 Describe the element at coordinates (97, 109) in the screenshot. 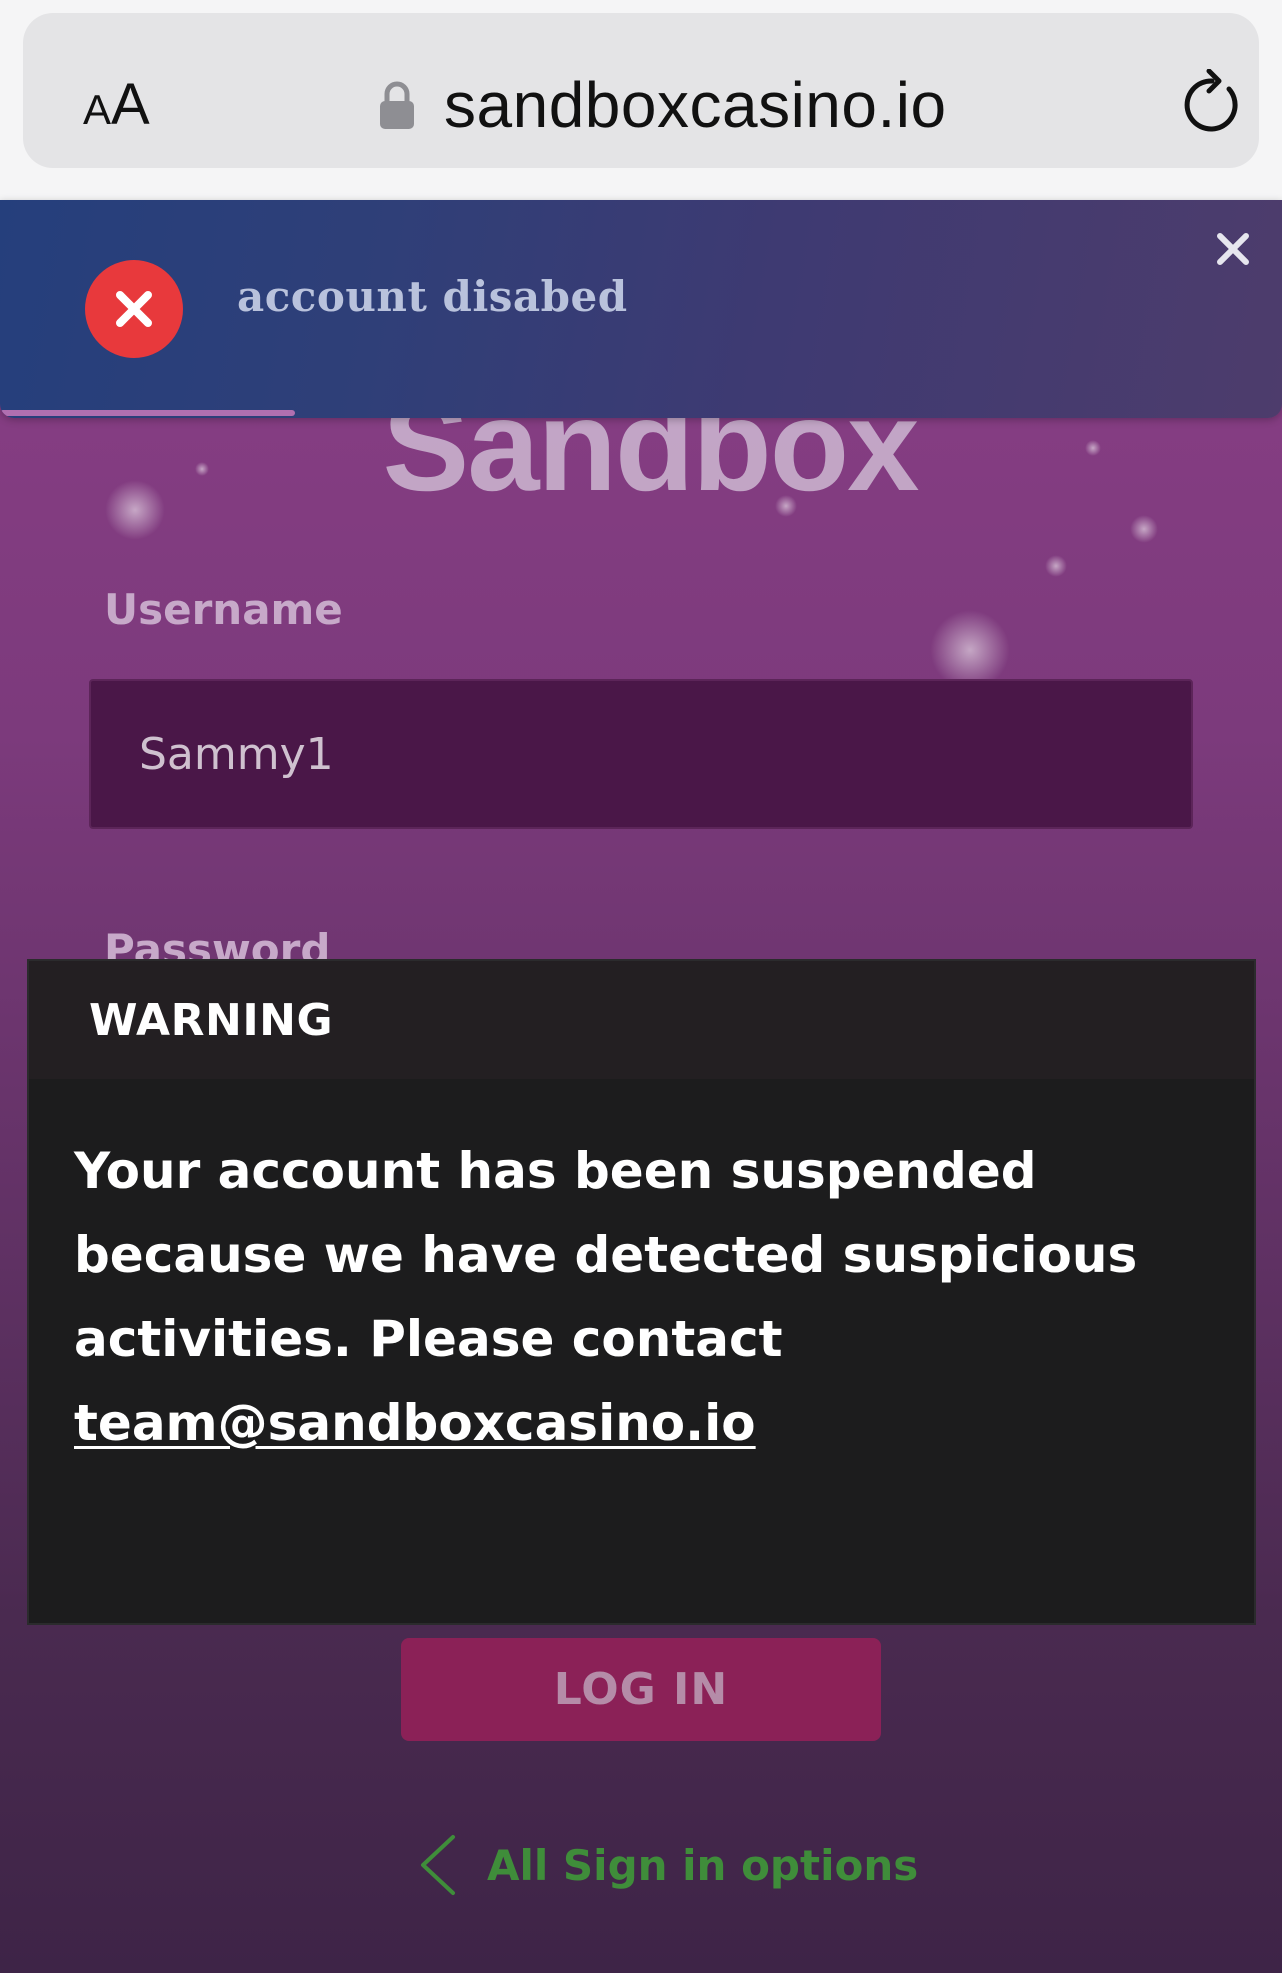

I see `text-size-small-label: A` at that location.